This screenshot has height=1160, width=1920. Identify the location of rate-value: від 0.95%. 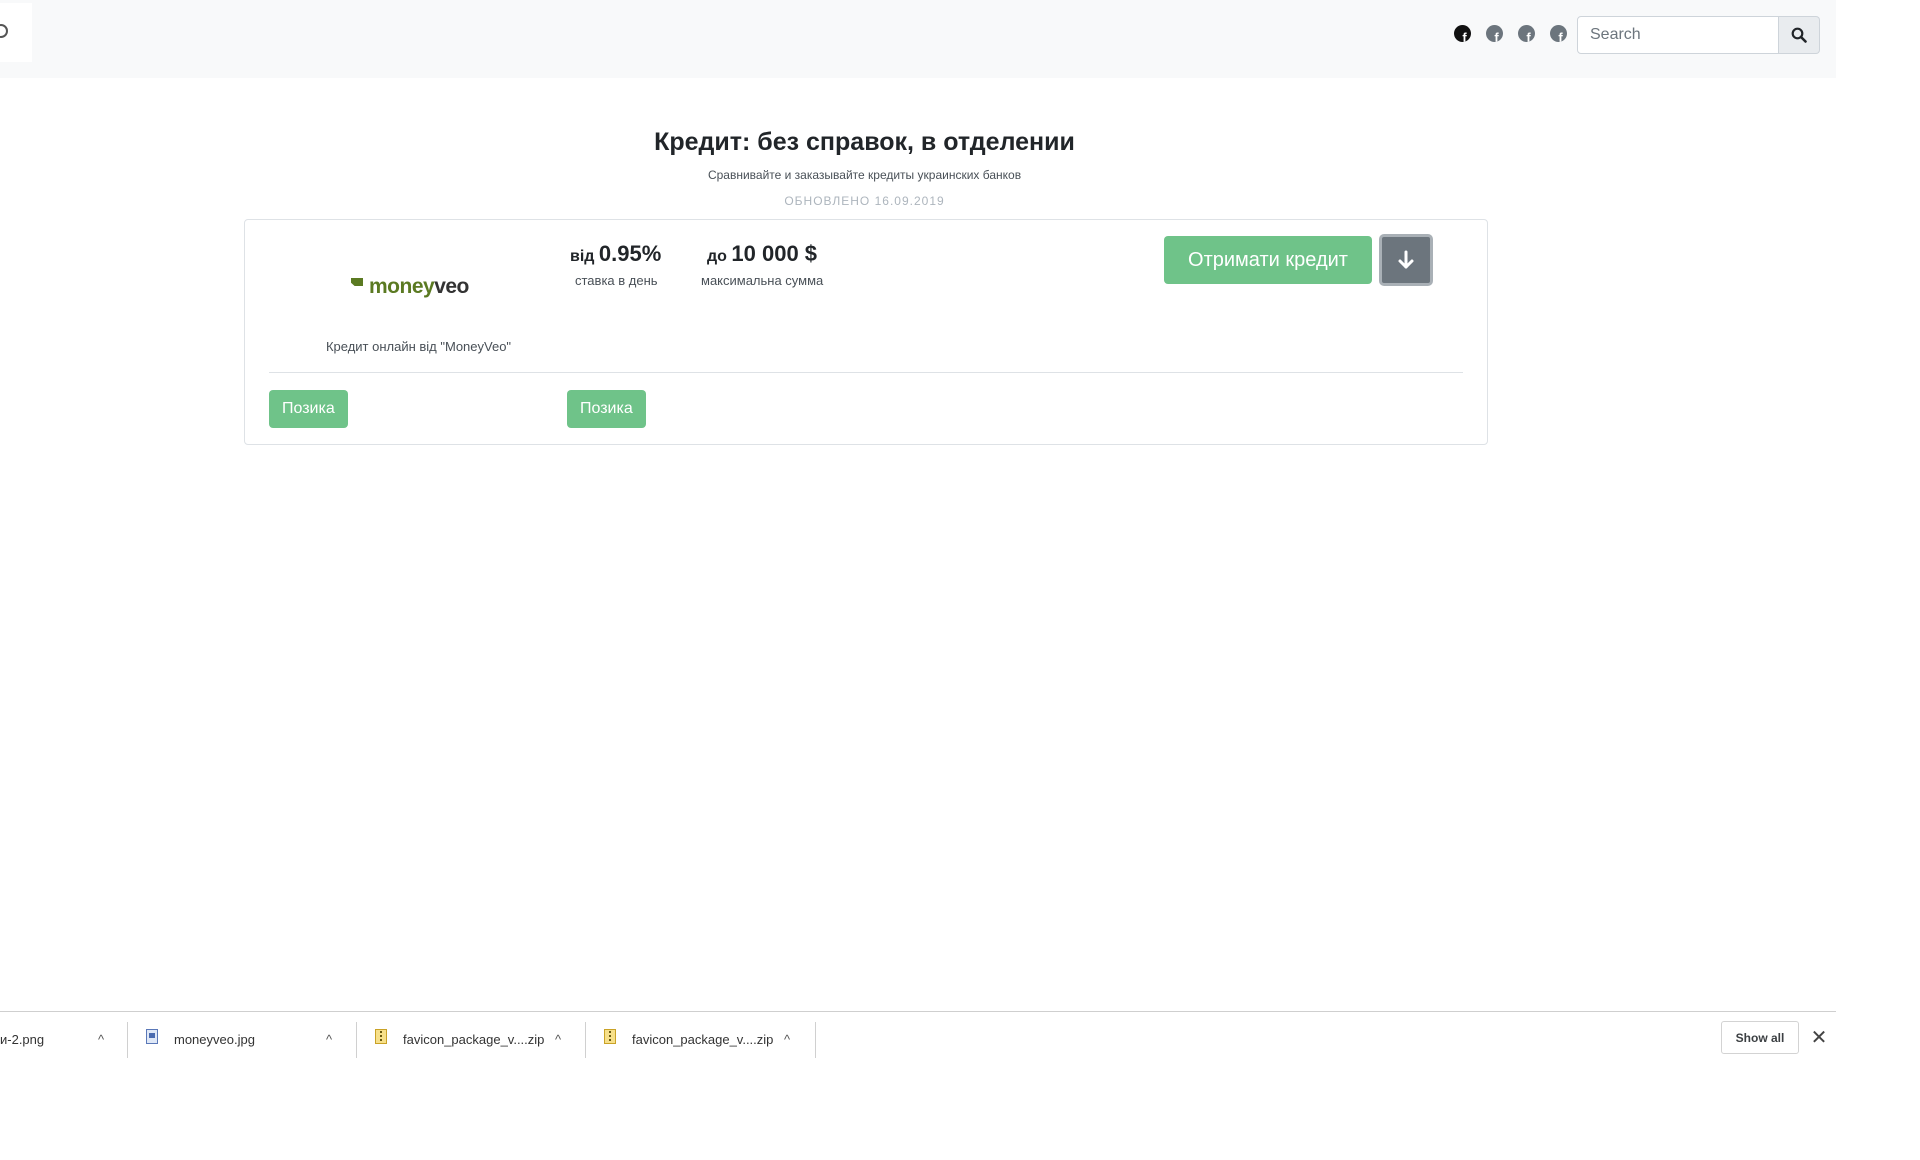
(615, 254).